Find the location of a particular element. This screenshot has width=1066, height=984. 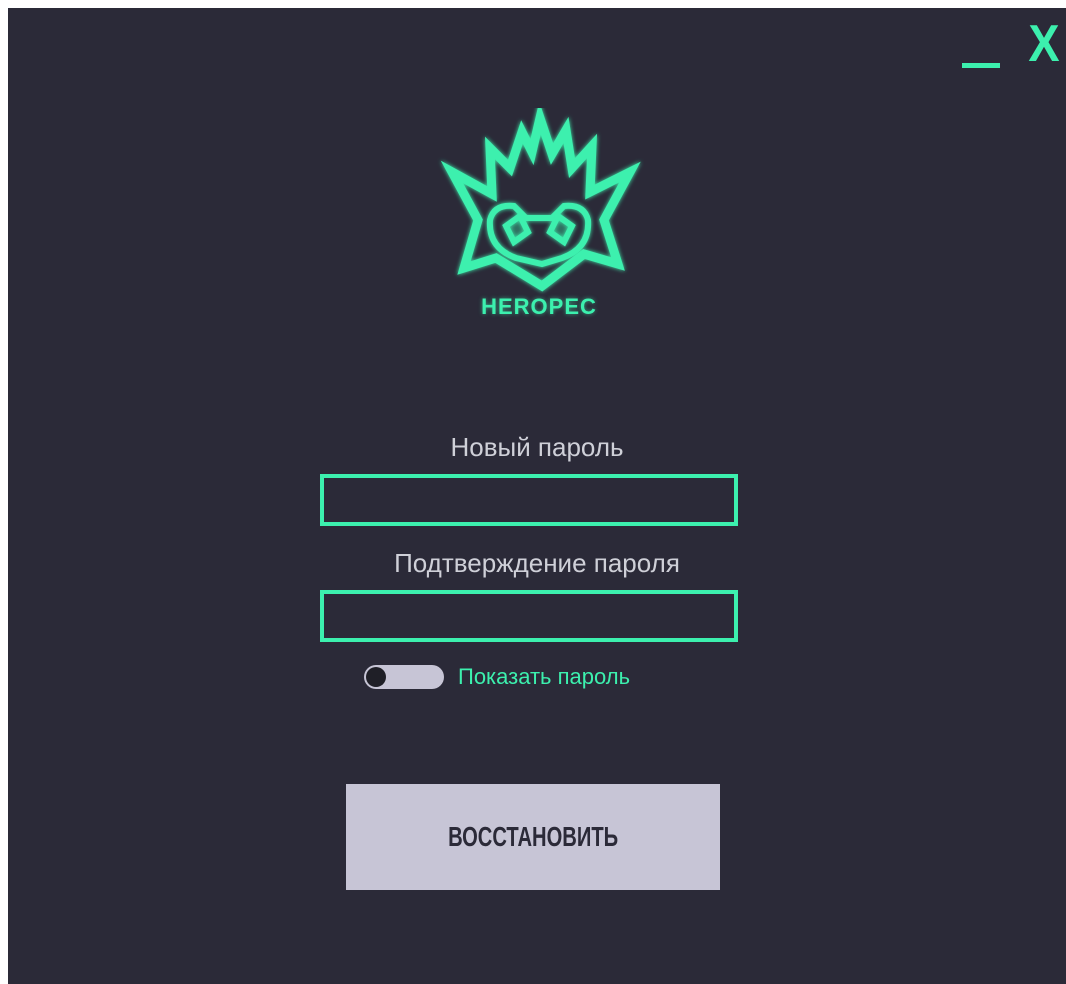

confirm-password-input is located at coordinates (529, 616).